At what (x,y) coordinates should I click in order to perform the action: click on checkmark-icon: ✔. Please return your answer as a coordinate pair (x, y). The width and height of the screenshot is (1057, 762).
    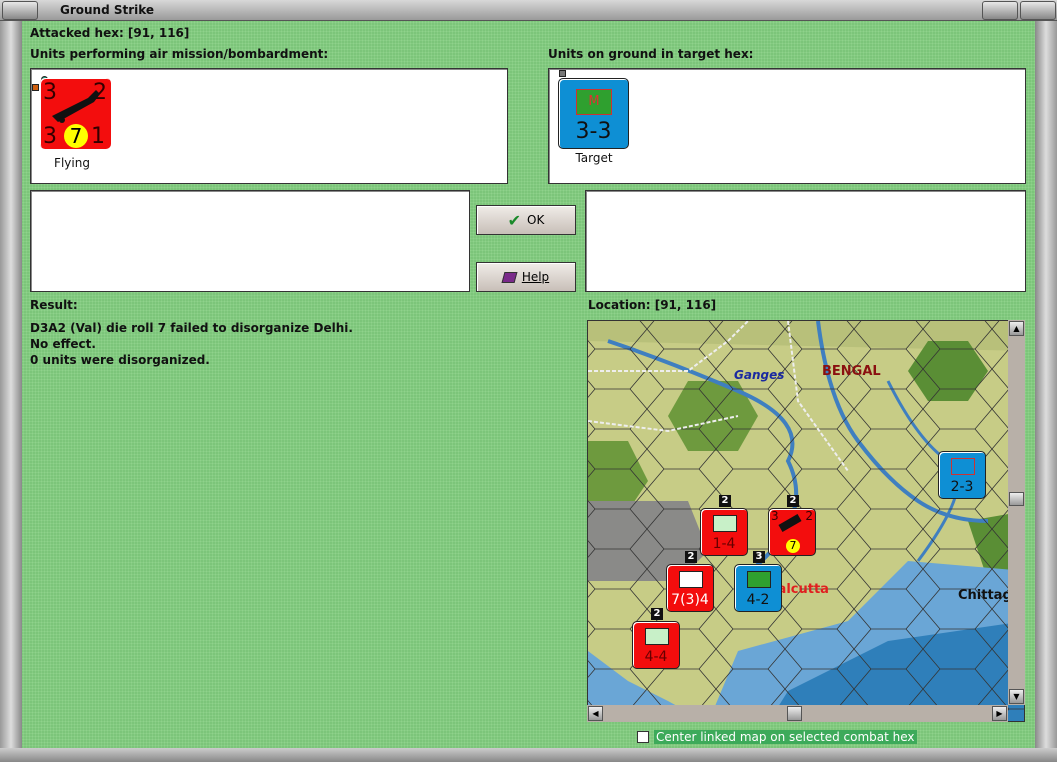
    Looking at the image, I should click on (514, 220).